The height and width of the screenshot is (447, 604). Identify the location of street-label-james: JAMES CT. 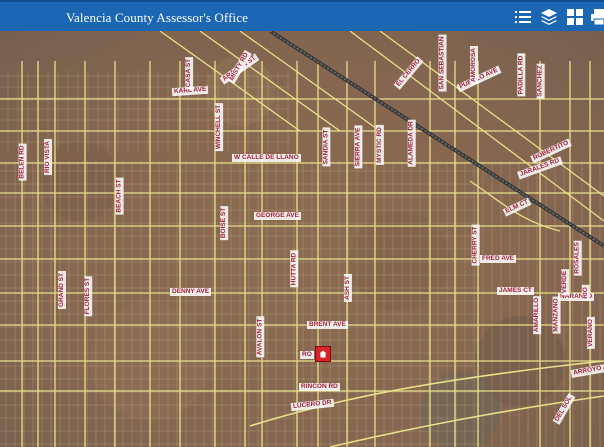
(515, 291).